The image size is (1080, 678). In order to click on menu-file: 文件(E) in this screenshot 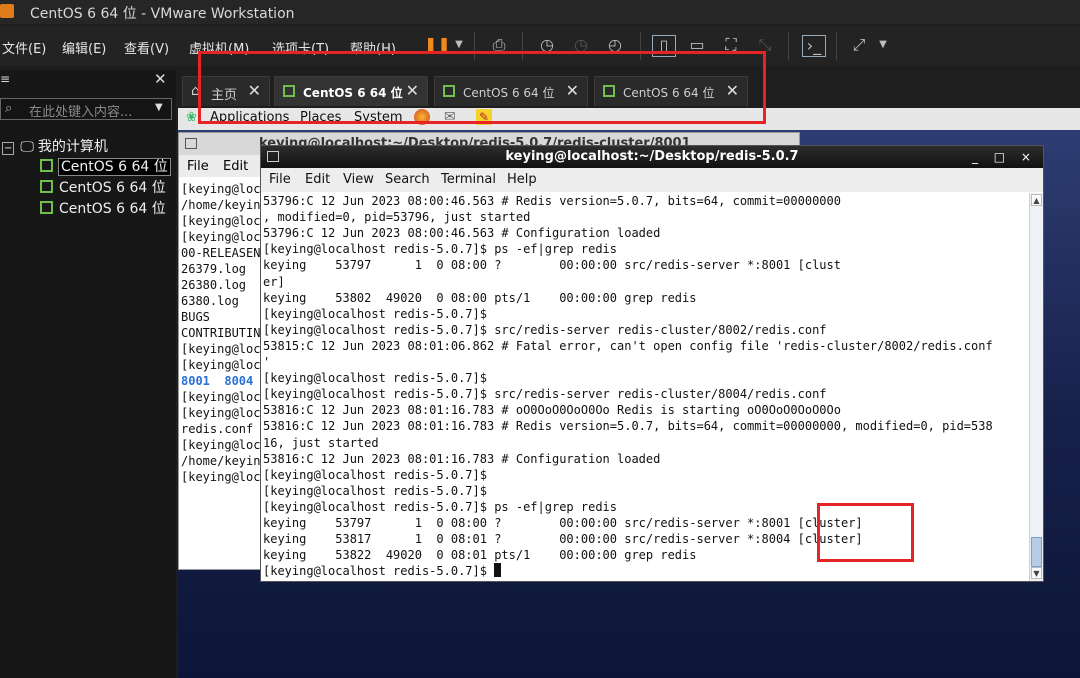, I will do `click(24, 47)`.